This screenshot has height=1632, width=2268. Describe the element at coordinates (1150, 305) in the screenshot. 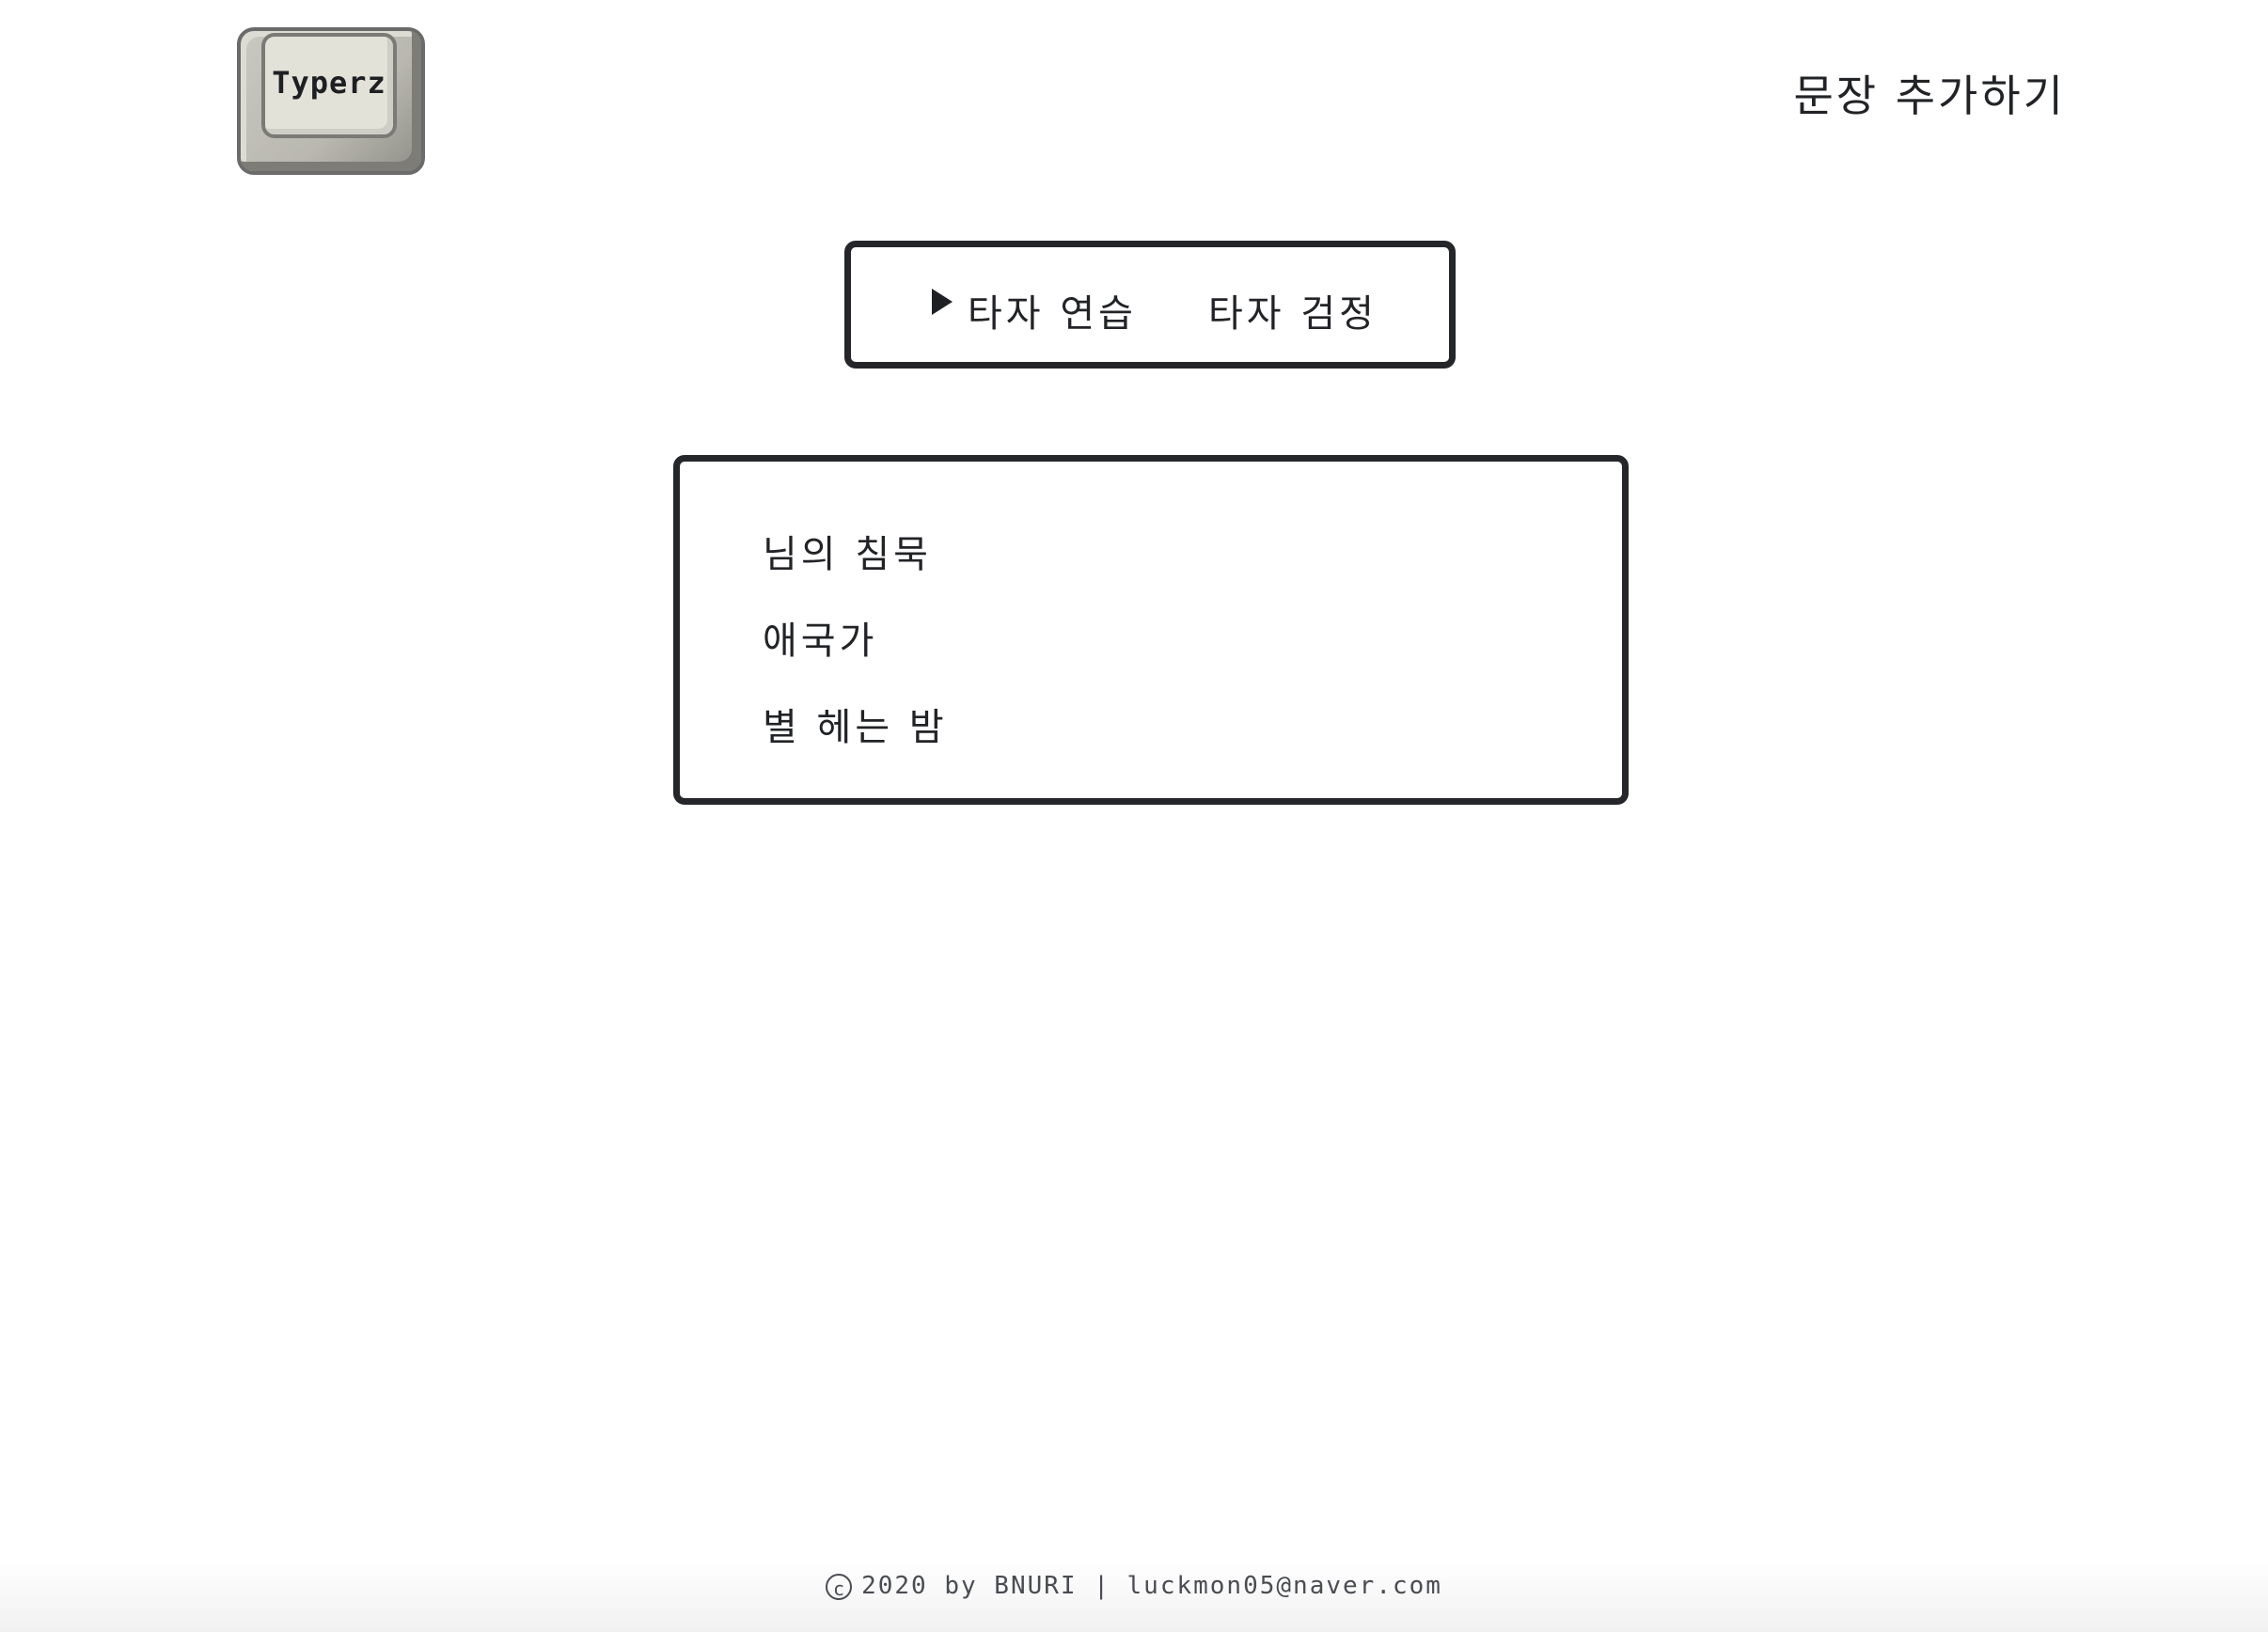

I see `mode-menu: 타자 연습 타자 검정` at that location.